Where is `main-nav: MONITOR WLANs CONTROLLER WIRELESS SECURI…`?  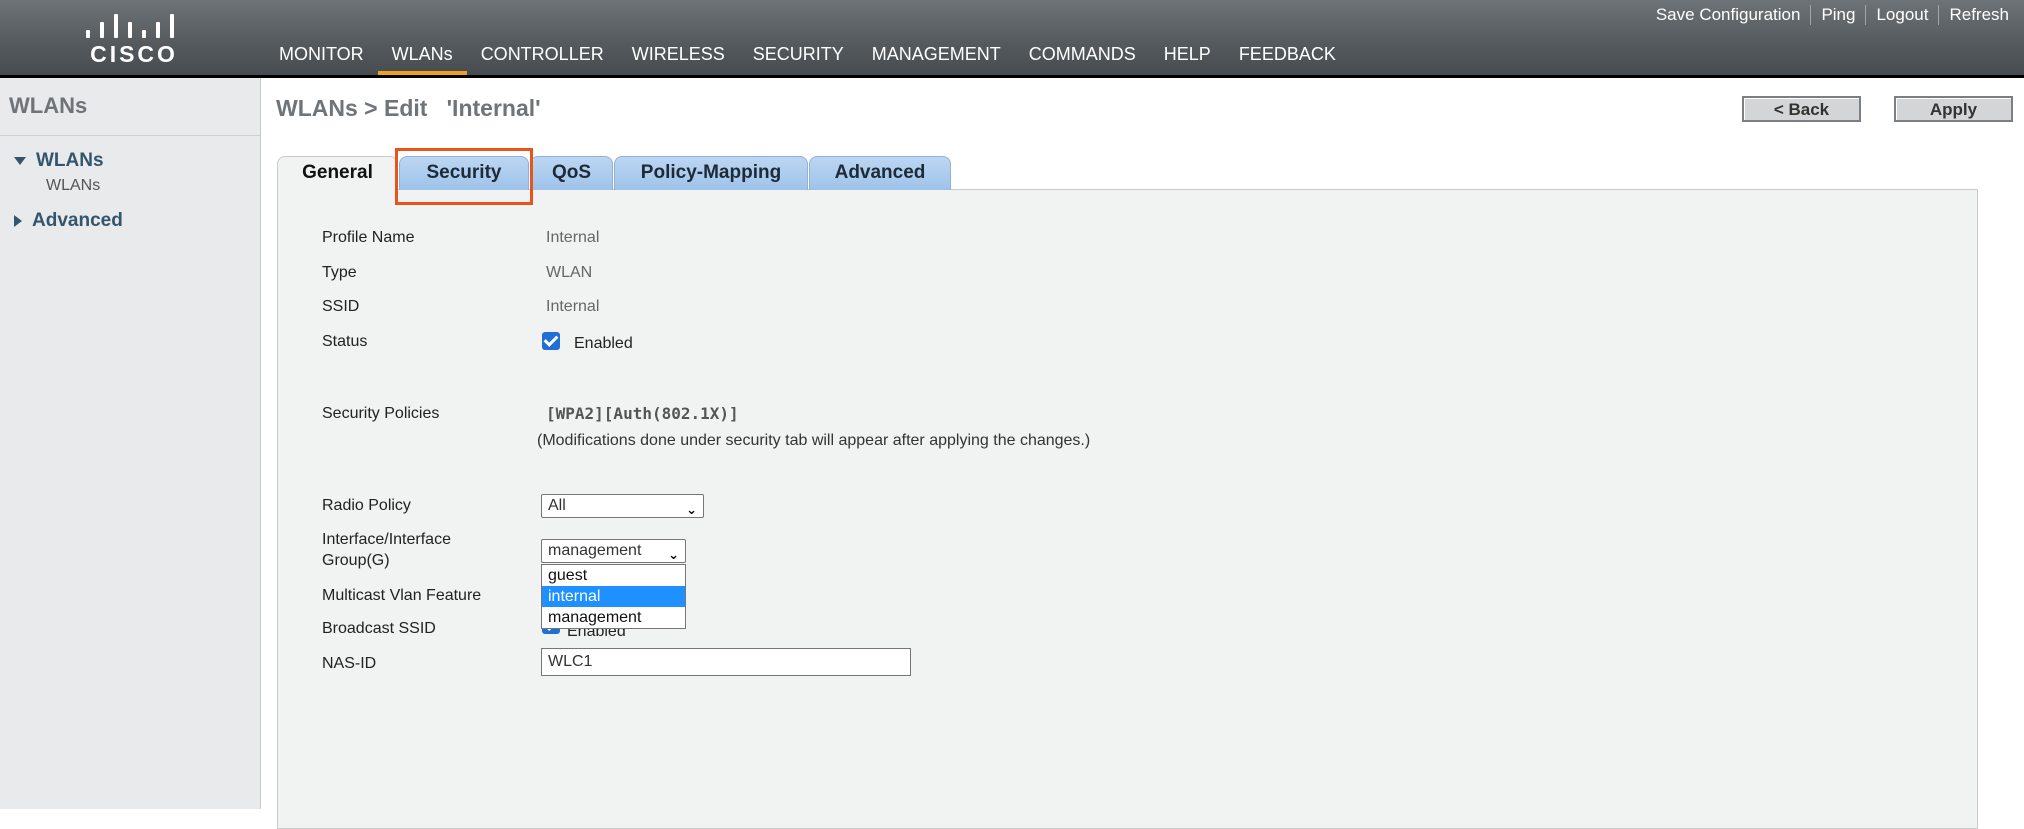 main-nav: MONITOR WLANs CONTROLLER WIRELESS SECURI… is located at coordinates (807, 58).